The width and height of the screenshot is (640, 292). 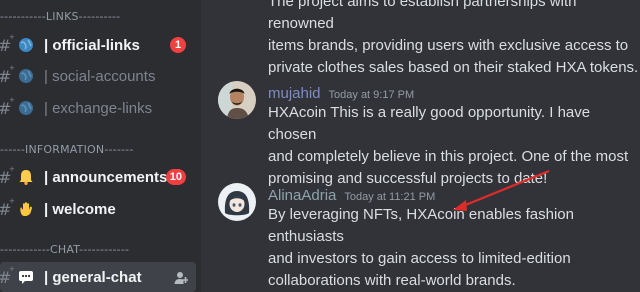 What do you see at coordinates (26, 277) in the screenshot?
I see `speech-bubble-icon` at bounding box center [26, 277].